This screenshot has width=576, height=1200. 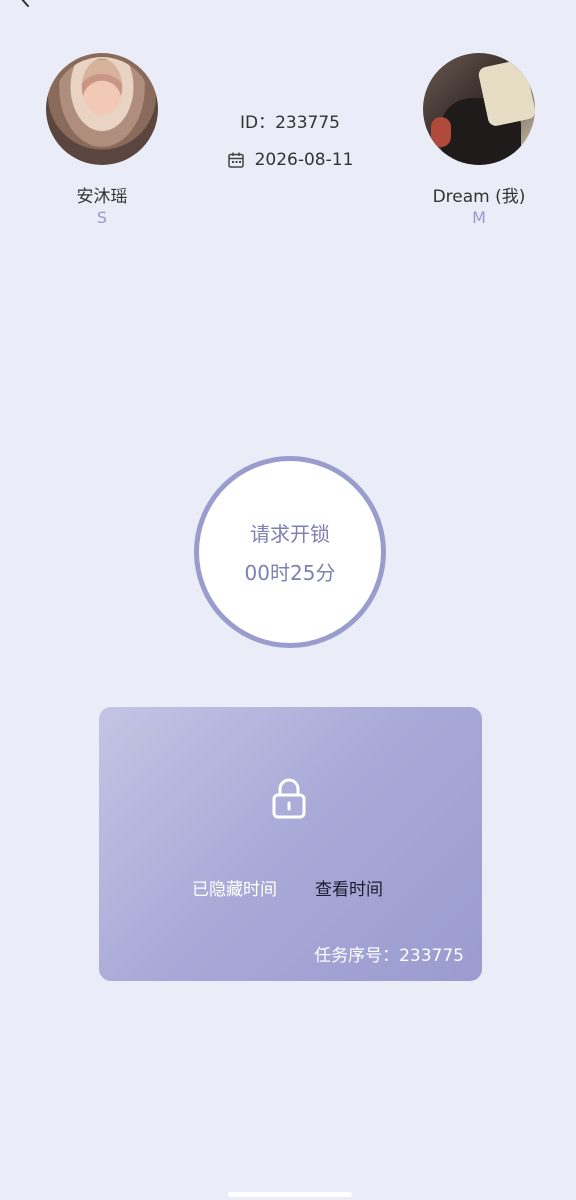 I want to click on id-label: ID：233775, so click(x=290, y=123).